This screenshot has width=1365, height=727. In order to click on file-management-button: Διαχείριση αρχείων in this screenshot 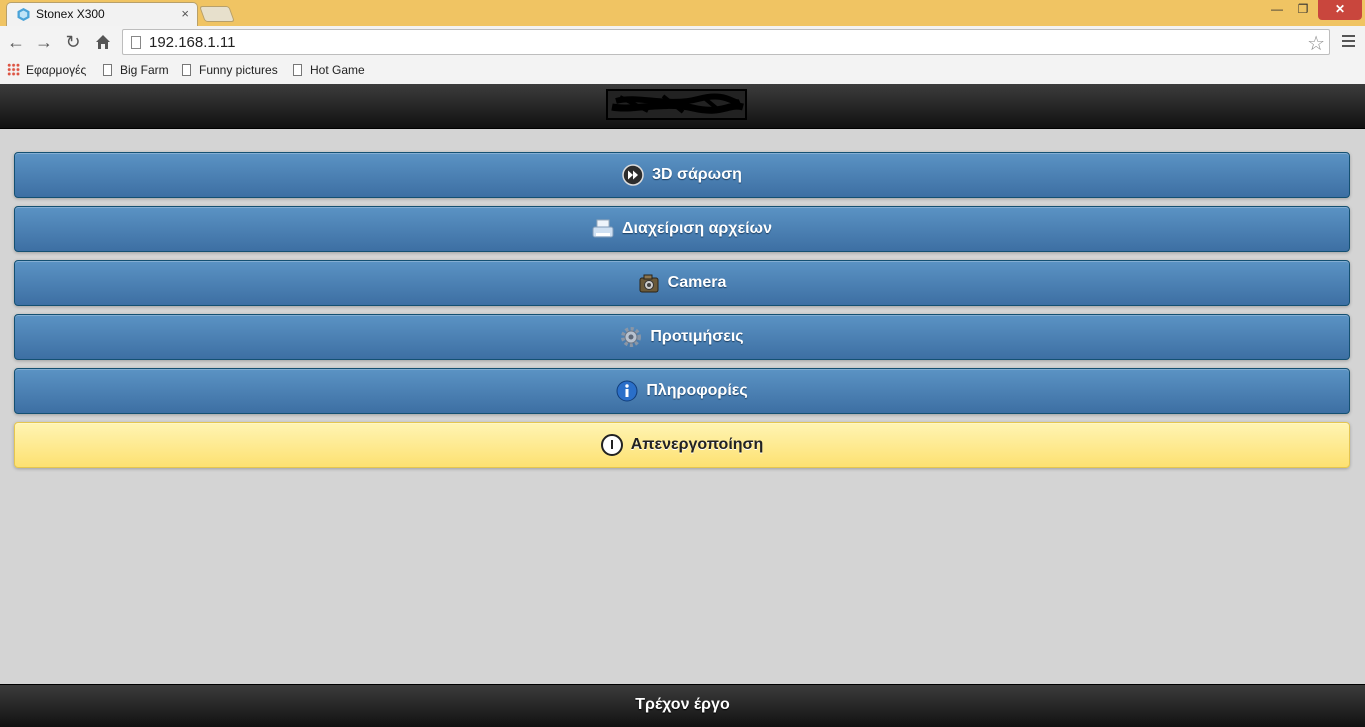, I will do `click(682, 229)`.